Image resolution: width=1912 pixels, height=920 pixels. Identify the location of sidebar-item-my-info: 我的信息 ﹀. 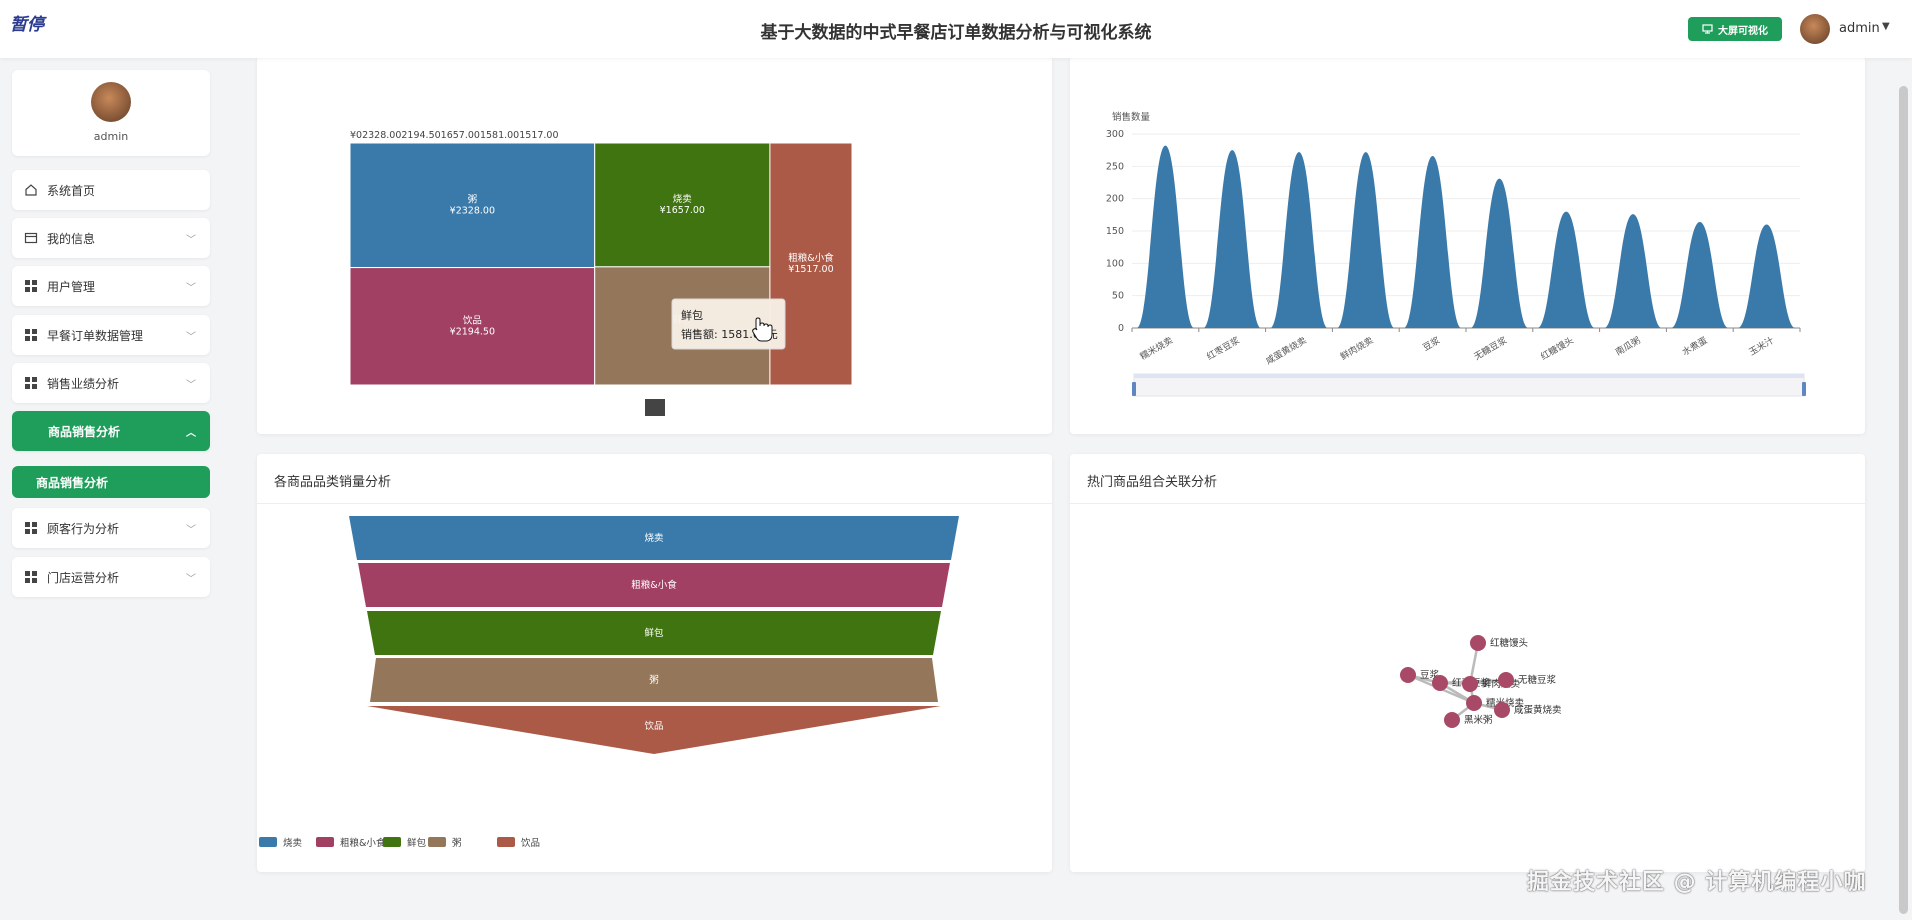
(111, 238).